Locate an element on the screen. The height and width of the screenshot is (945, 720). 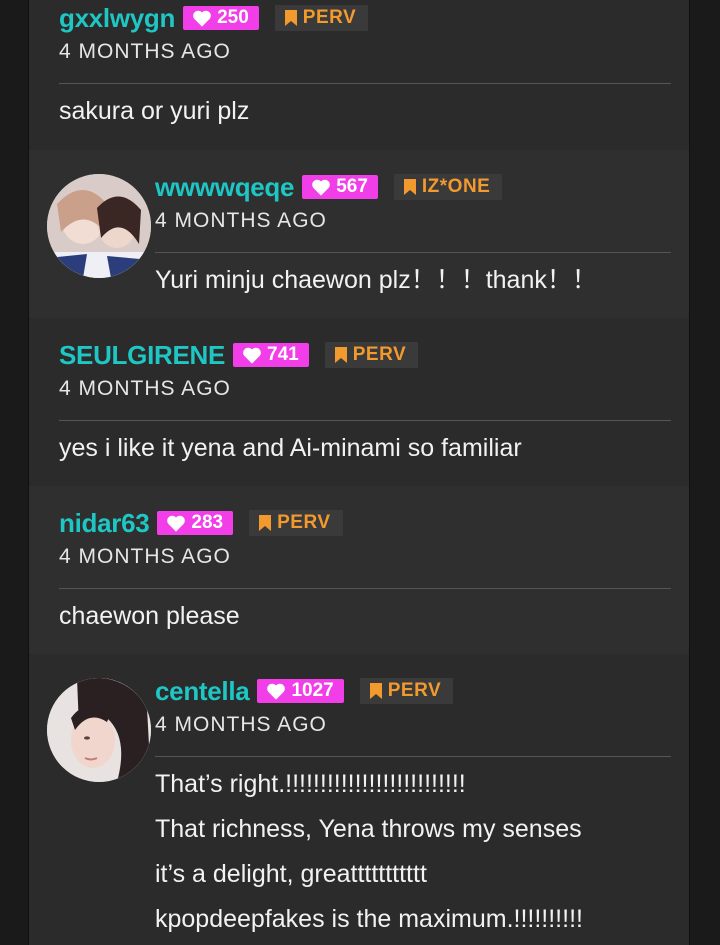
comment-header: SEULGIRENE 741 PERV is located at coordinates (365, 355).